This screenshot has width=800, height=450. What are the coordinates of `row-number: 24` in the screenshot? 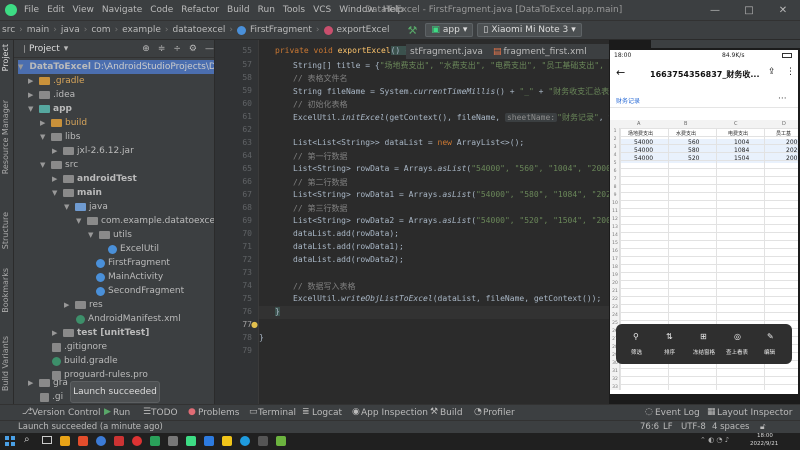 It's located at (615, 316).